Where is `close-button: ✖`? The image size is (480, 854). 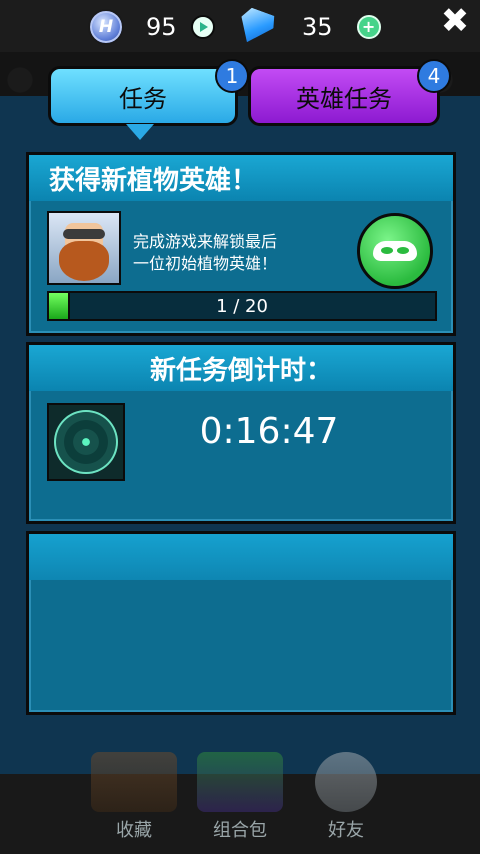 close-button: ✖ is located at coordinates (455, 21).